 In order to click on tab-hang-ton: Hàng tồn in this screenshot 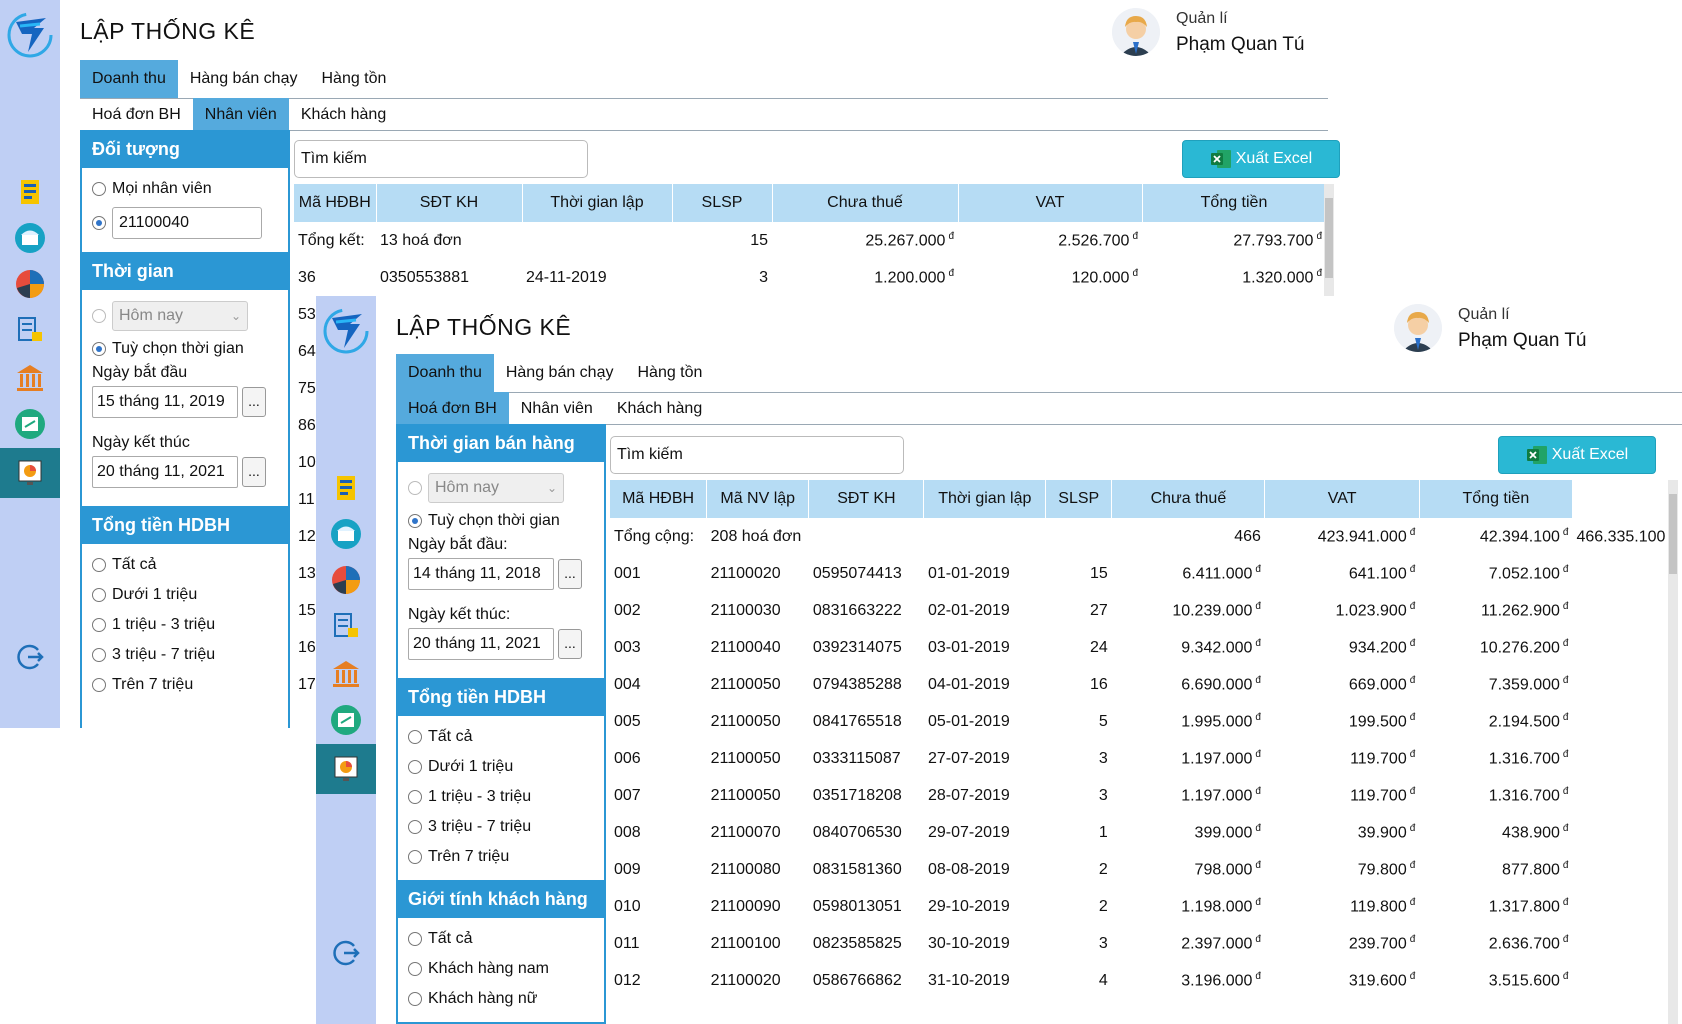, I will do `click(353, 79)`.